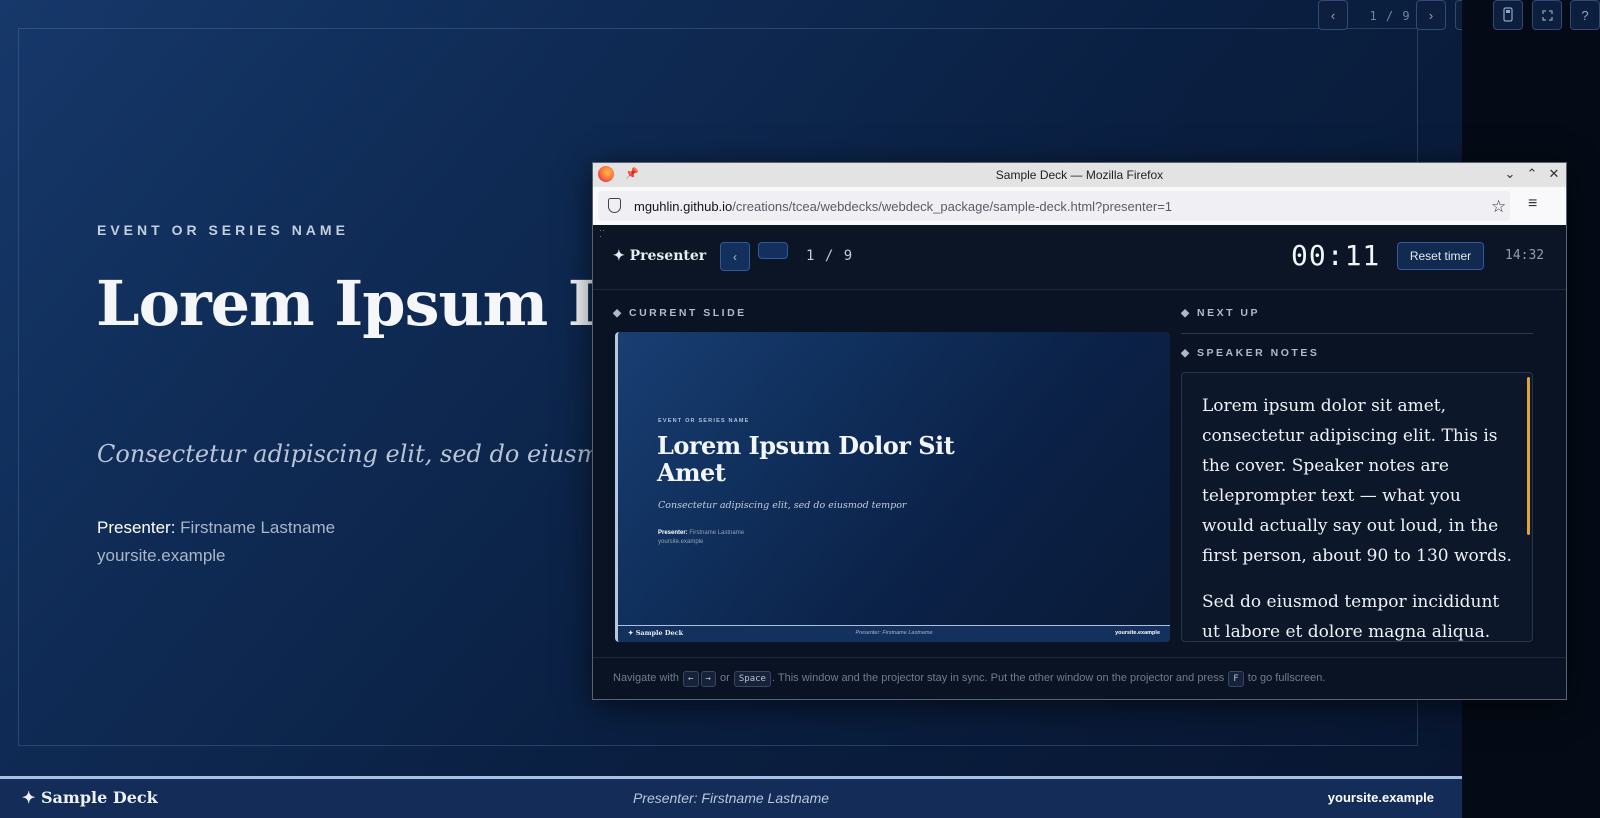 This screenshot has height=818, width=1600. Describe the element at coordinates (1336, 255) in the screenshot. I see `presenter-timer: 00:11` at that location.